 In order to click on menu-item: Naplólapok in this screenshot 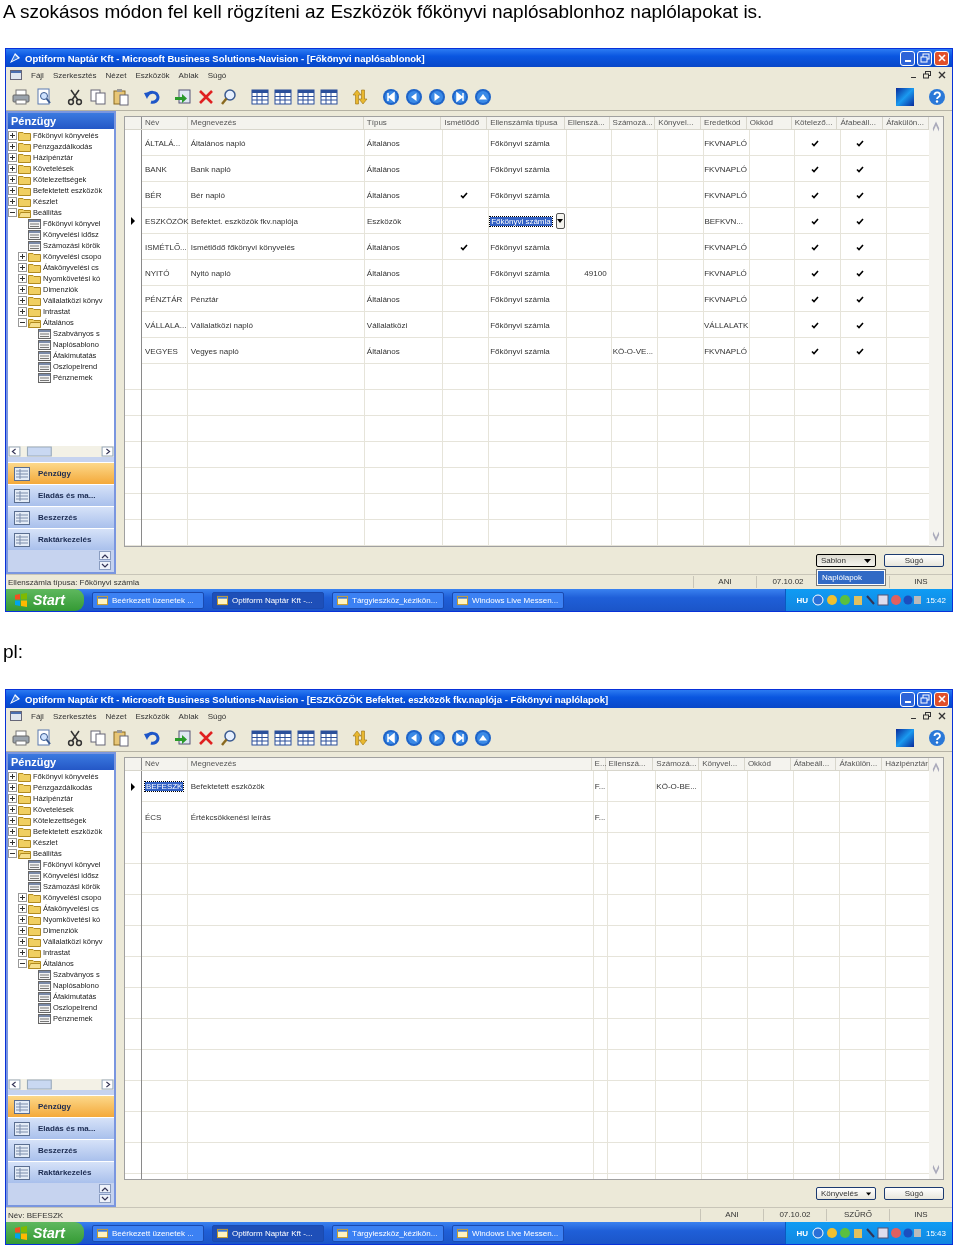, I will do `click(851, 577)`.